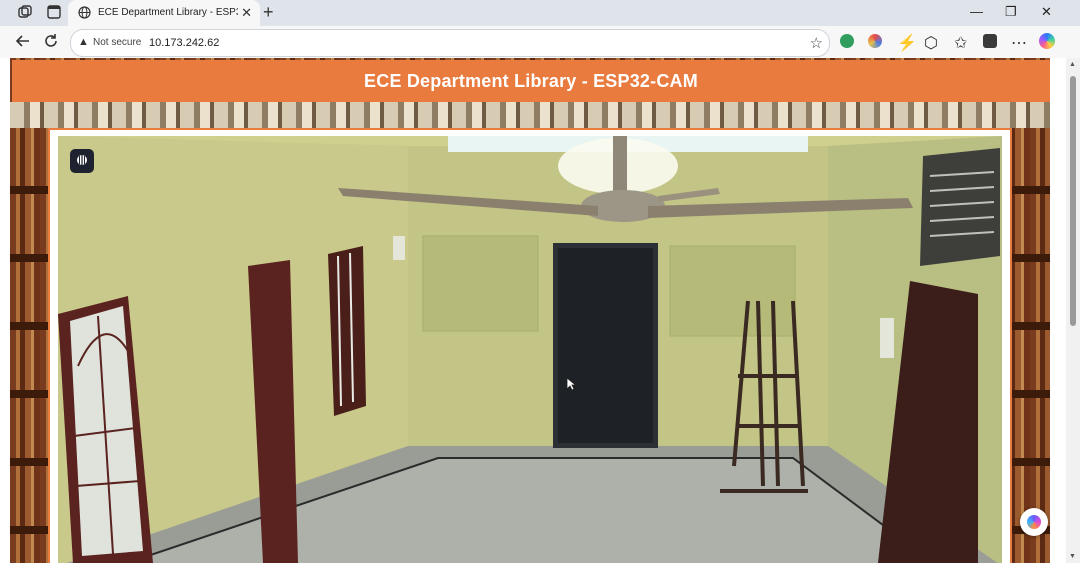 The width and height of the screenshot is (1080, 563). What do you see at coordinates (530, 115) in the screenshot?
I see `ornate-ceiling-band` at bounding box center [530, 115].